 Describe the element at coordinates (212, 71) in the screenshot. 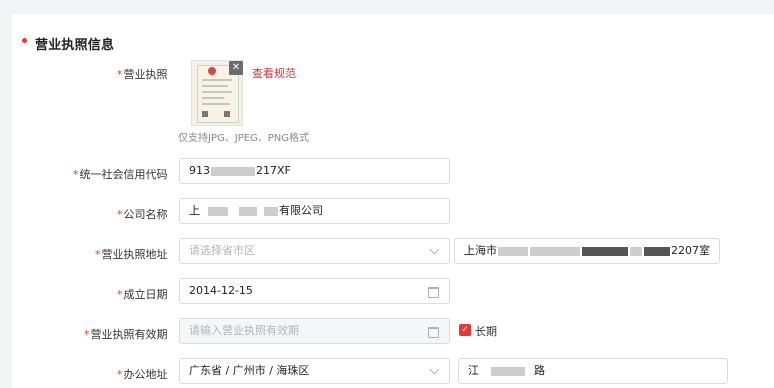

I see `emblem-icon` at that location.